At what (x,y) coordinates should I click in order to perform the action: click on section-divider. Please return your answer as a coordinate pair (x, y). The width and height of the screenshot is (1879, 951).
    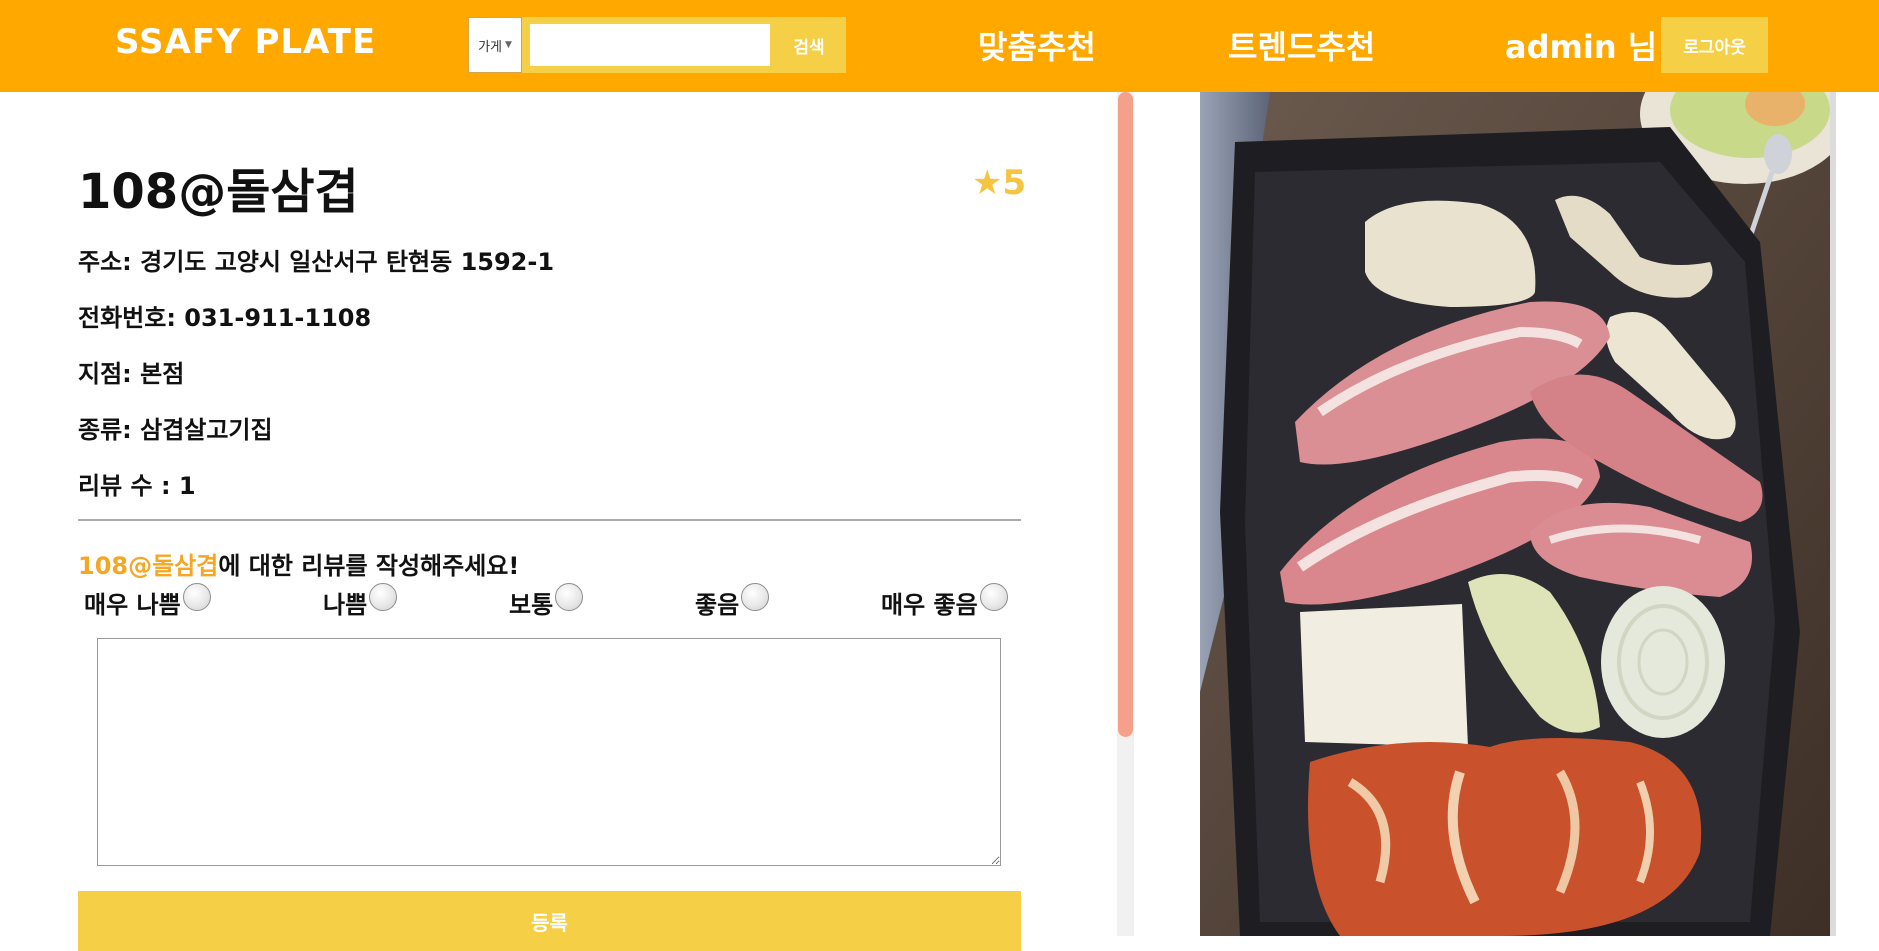
    Looking at the image, I should click on (549, 520).